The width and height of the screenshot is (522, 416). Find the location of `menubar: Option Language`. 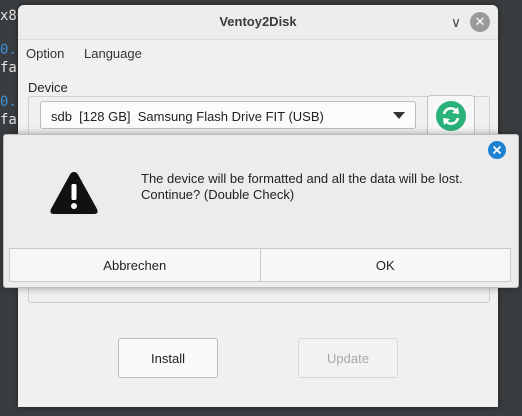

menubar: Option Language is located at coordinates (258, 53).